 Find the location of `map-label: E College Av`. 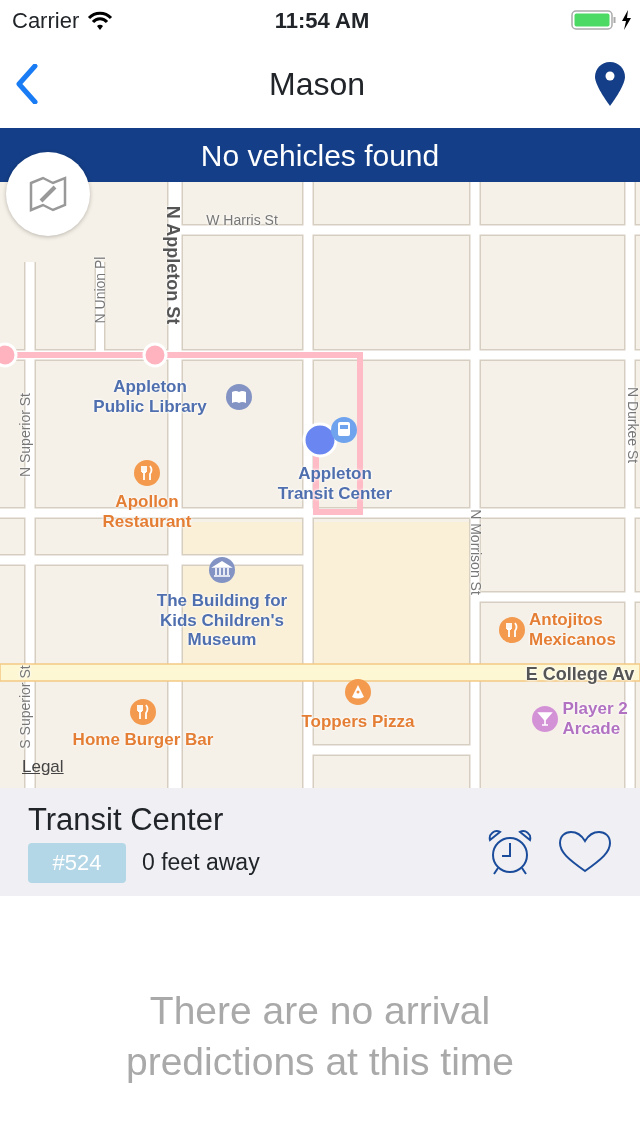

map-label: E College Av is located at coordinates (580, 674).